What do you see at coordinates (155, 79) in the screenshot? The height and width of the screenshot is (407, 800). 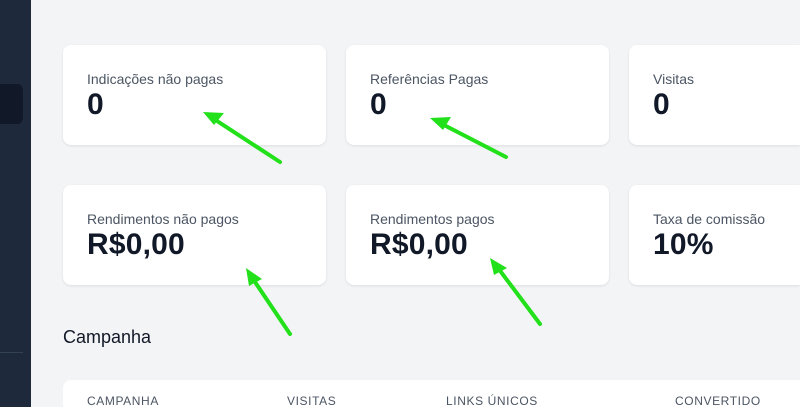 I see `stat-label: Indicações não pagas` at bounding box center [155, 79].